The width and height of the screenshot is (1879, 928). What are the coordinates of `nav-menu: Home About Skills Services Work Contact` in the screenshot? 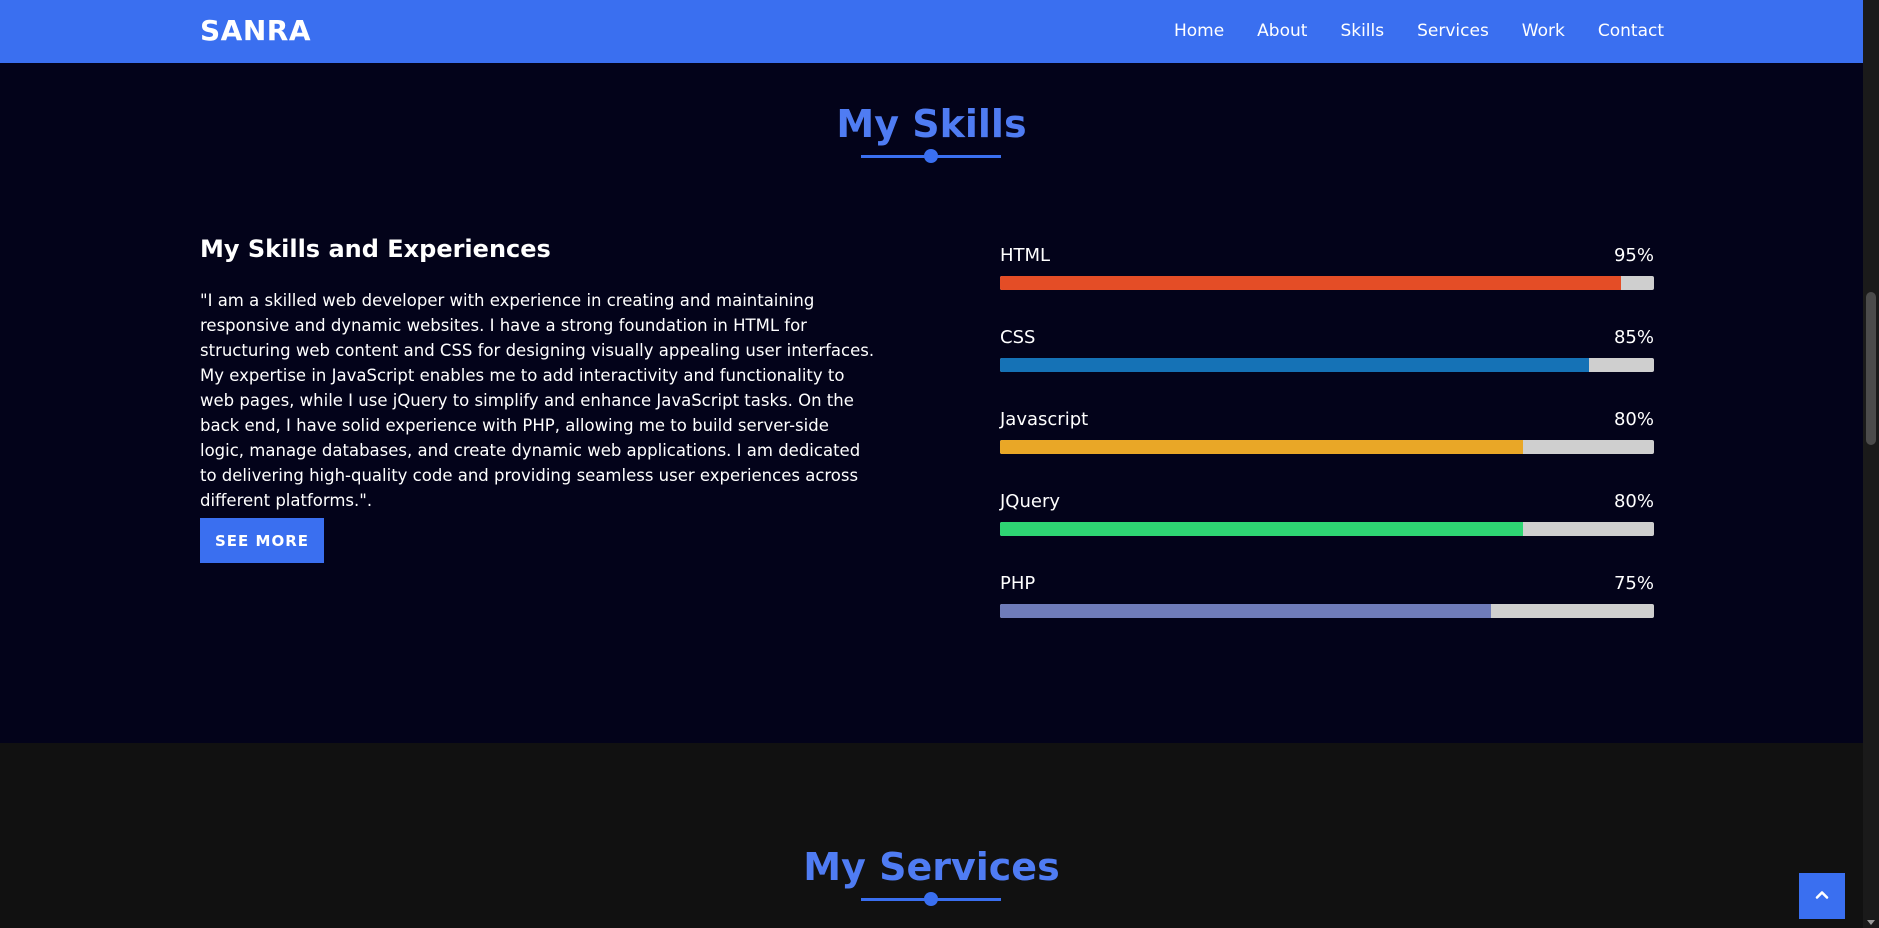 It's located at (1402, 31).